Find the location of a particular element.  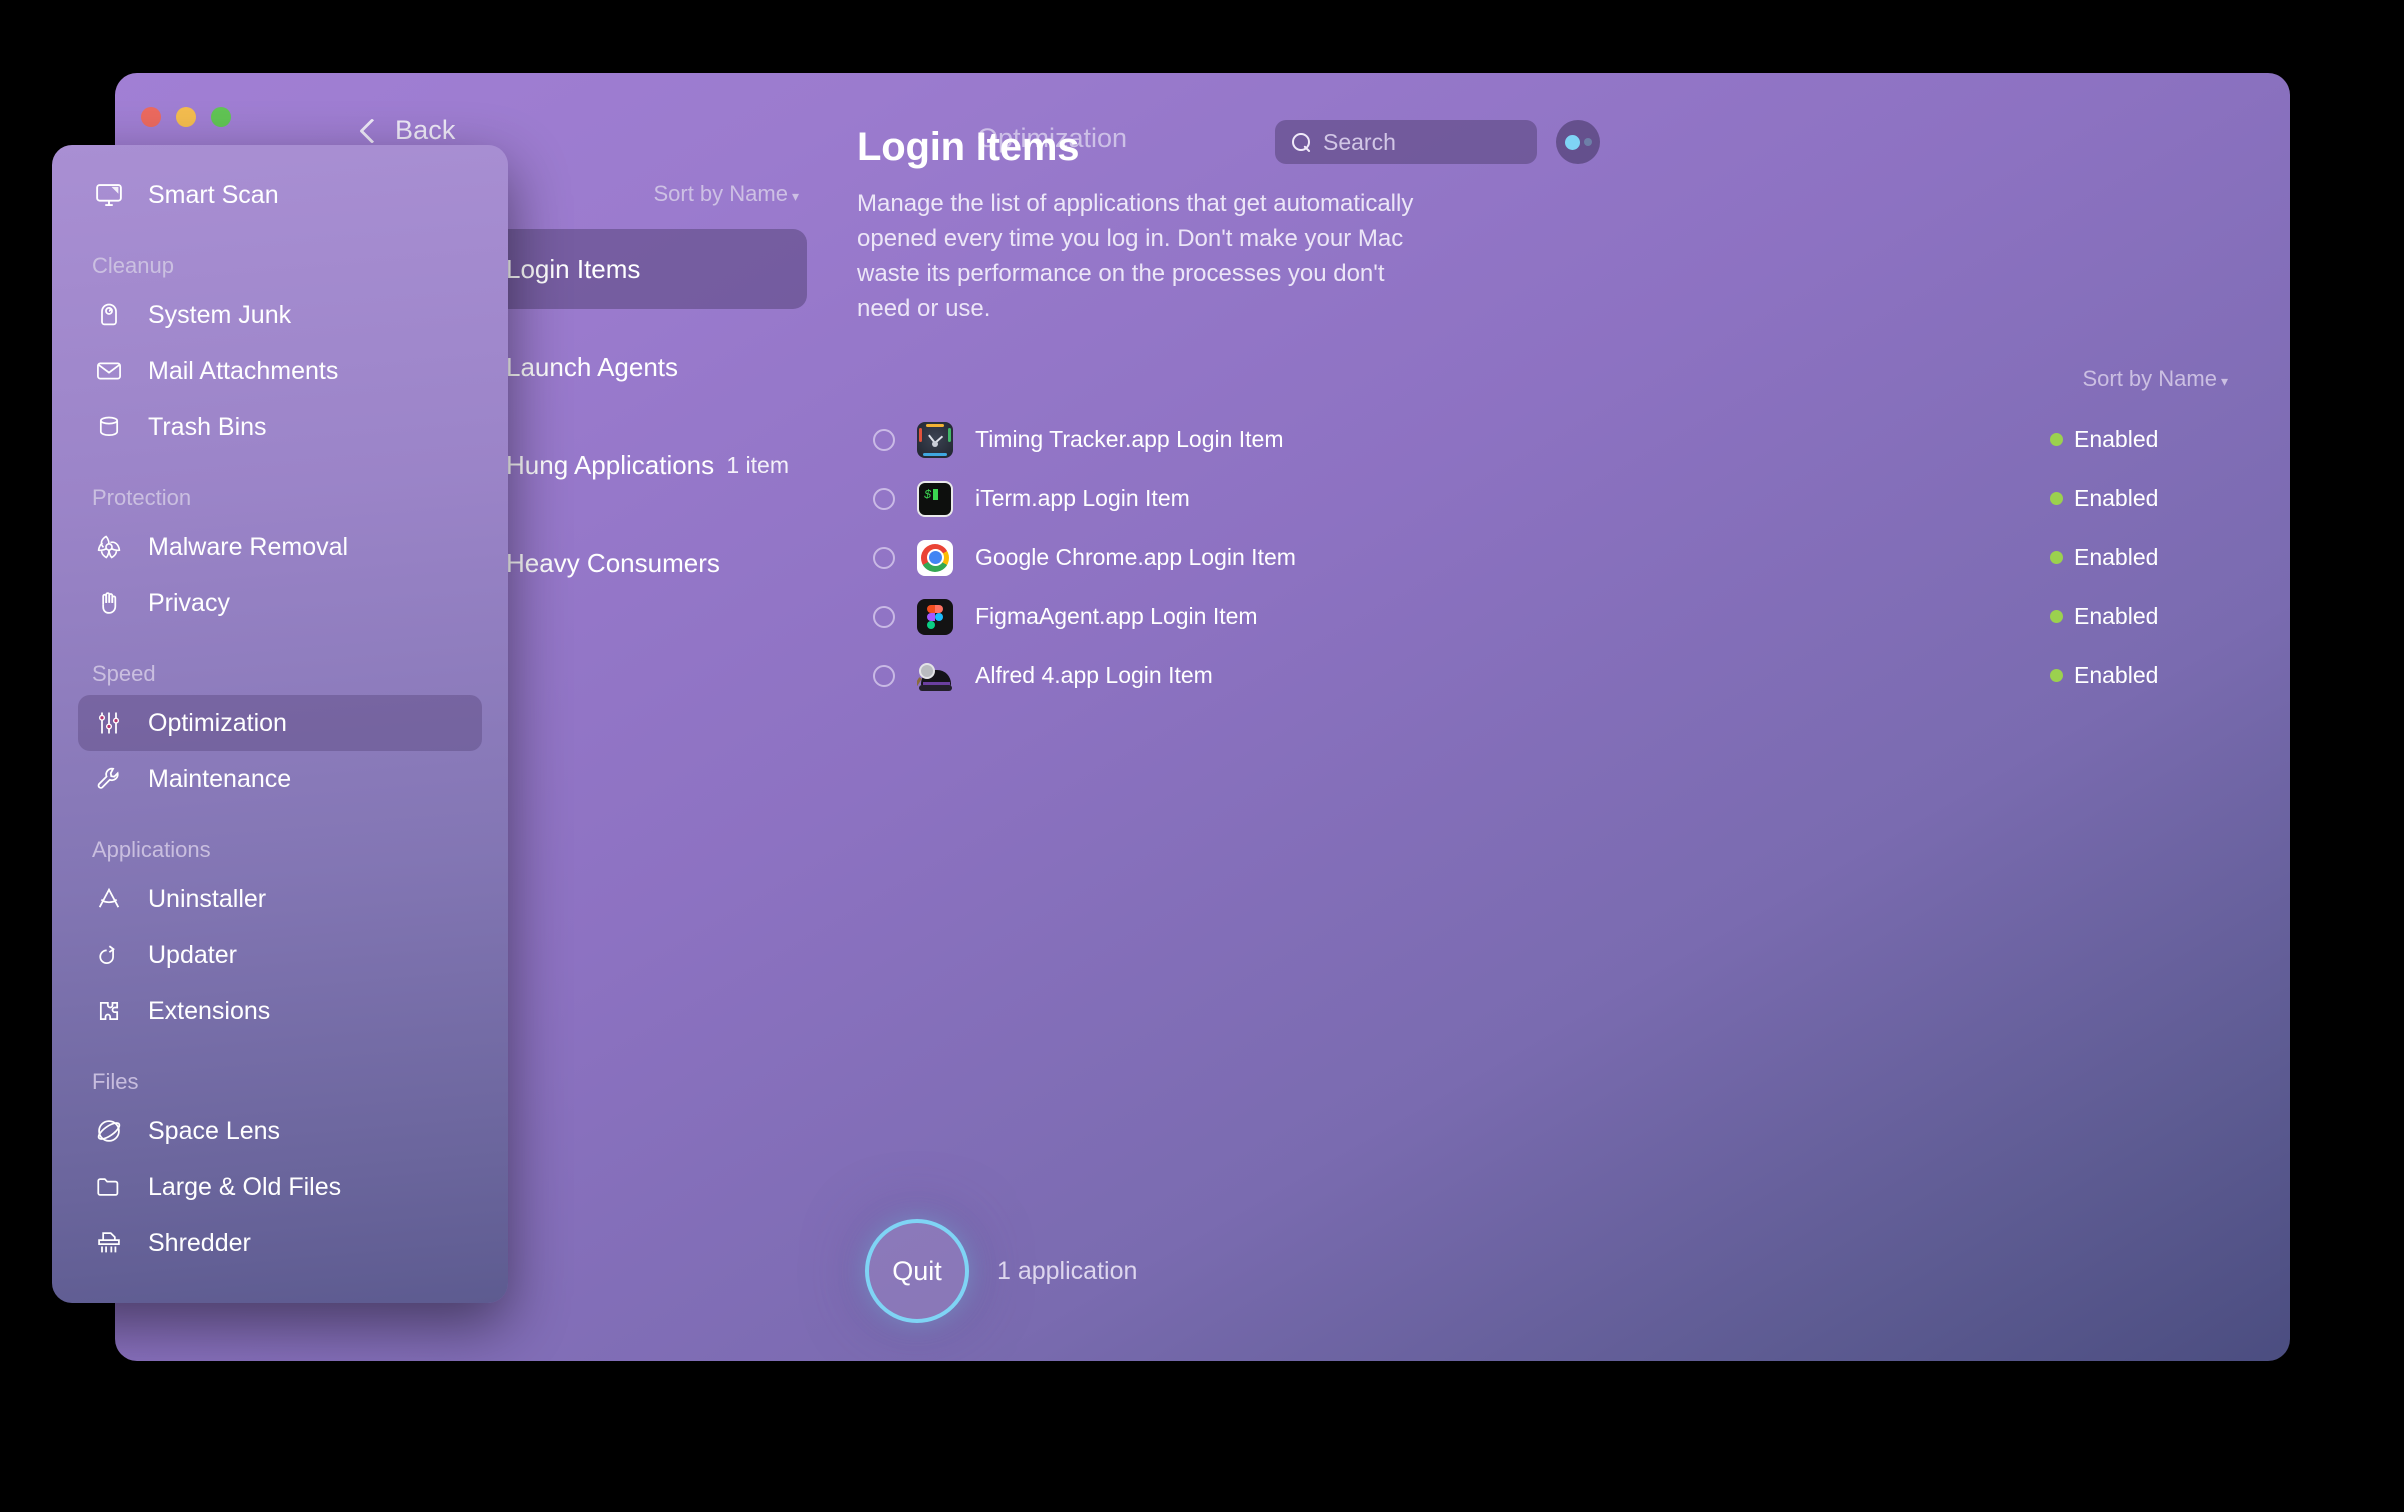

sidebar-item-trash-bins: Trash Bins is located at coordinates (280, 427).